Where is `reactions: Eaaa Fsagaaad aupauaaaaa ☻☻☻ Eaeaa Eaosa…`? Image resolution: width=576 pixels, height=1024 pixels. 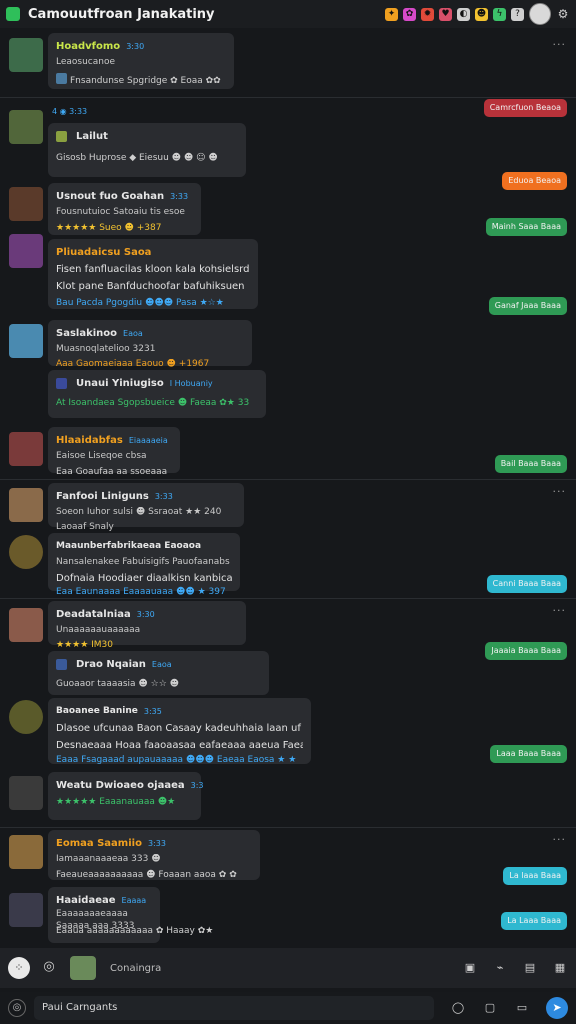
reactions: Eaaa Fsagaaad aupauaaaaa ☻☻☻ Eaeaa Eaosa… is located at coordinates (179, 760).